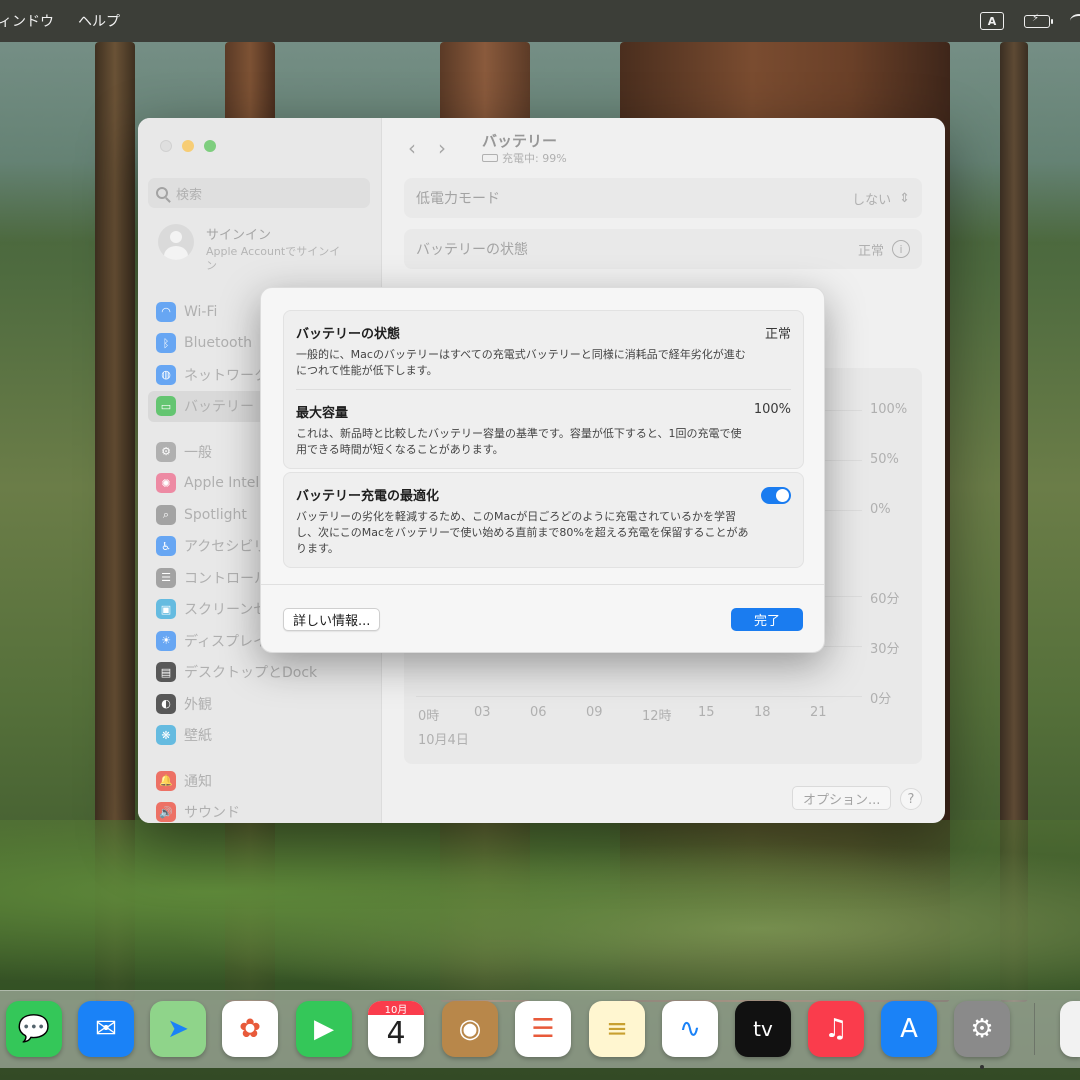 Image resolution: width=1080 pixels, height=1080 pixels. I want to click on dock: 💬 ✉ ➤ ✿ ▶ 10月 4 ◉ ☰ ≡ ∿ tv ♫ A ⚙, so click(540, 1029).